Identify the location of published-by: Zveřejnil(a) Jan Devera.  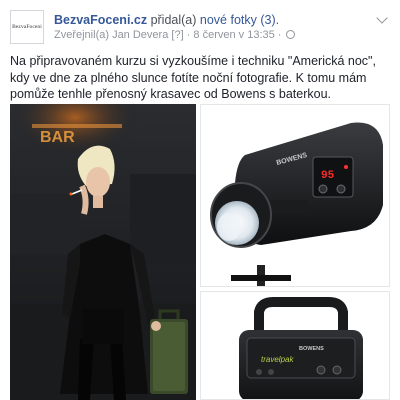
(111, 35).